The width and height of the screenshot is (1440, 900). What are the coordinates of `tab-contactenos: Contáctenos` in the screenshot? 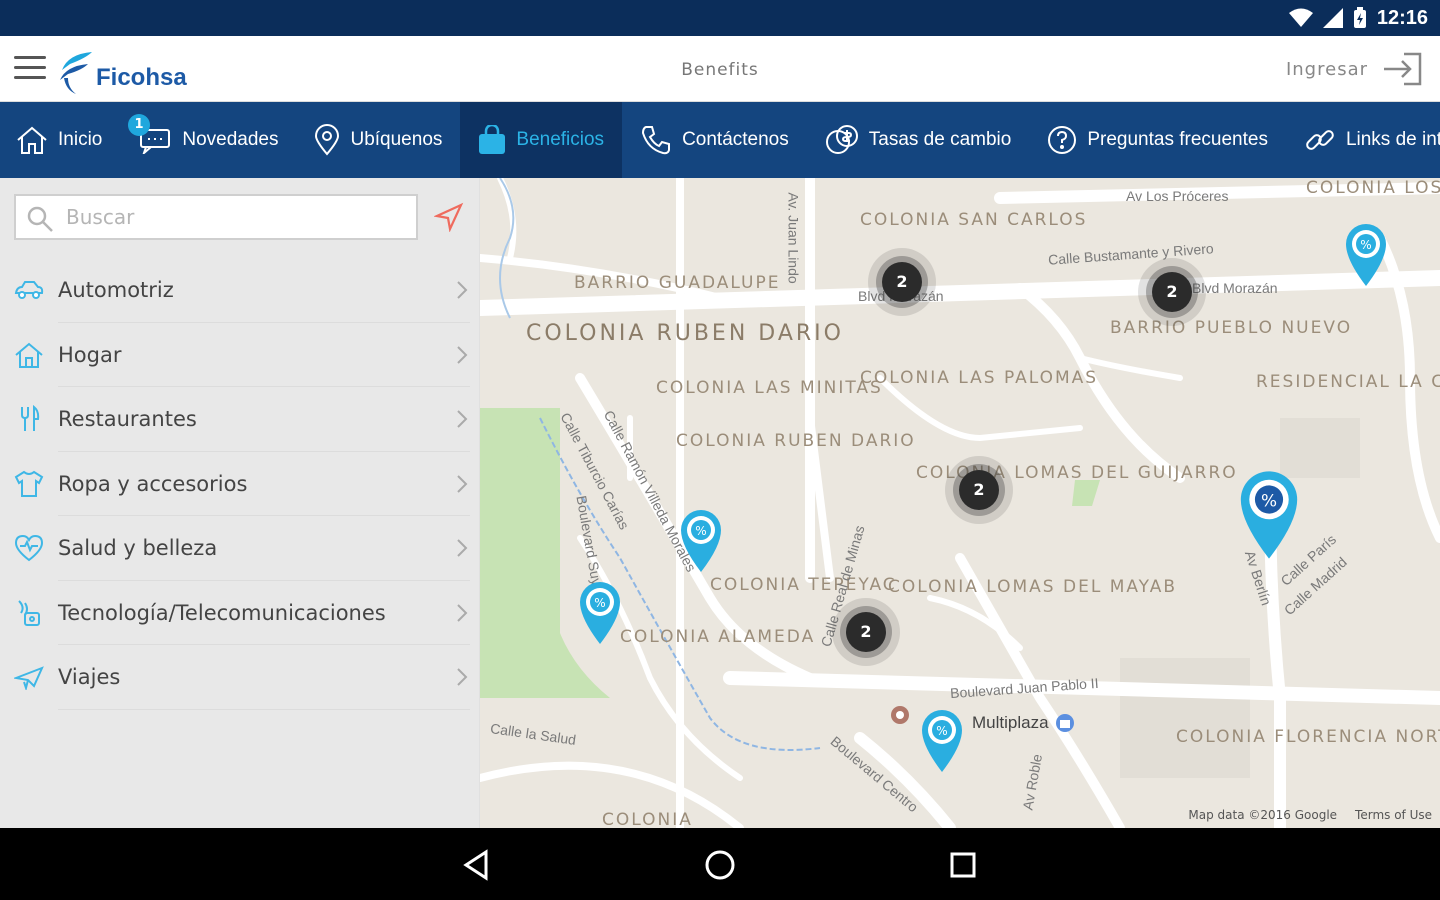 It's located at (714, 140).